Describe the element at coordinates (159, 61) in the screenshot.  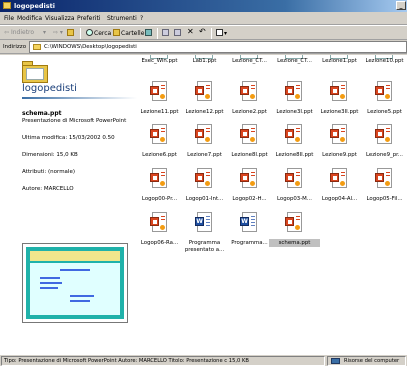
I see `file-name-label: Esec_Win.ppt` at that location.